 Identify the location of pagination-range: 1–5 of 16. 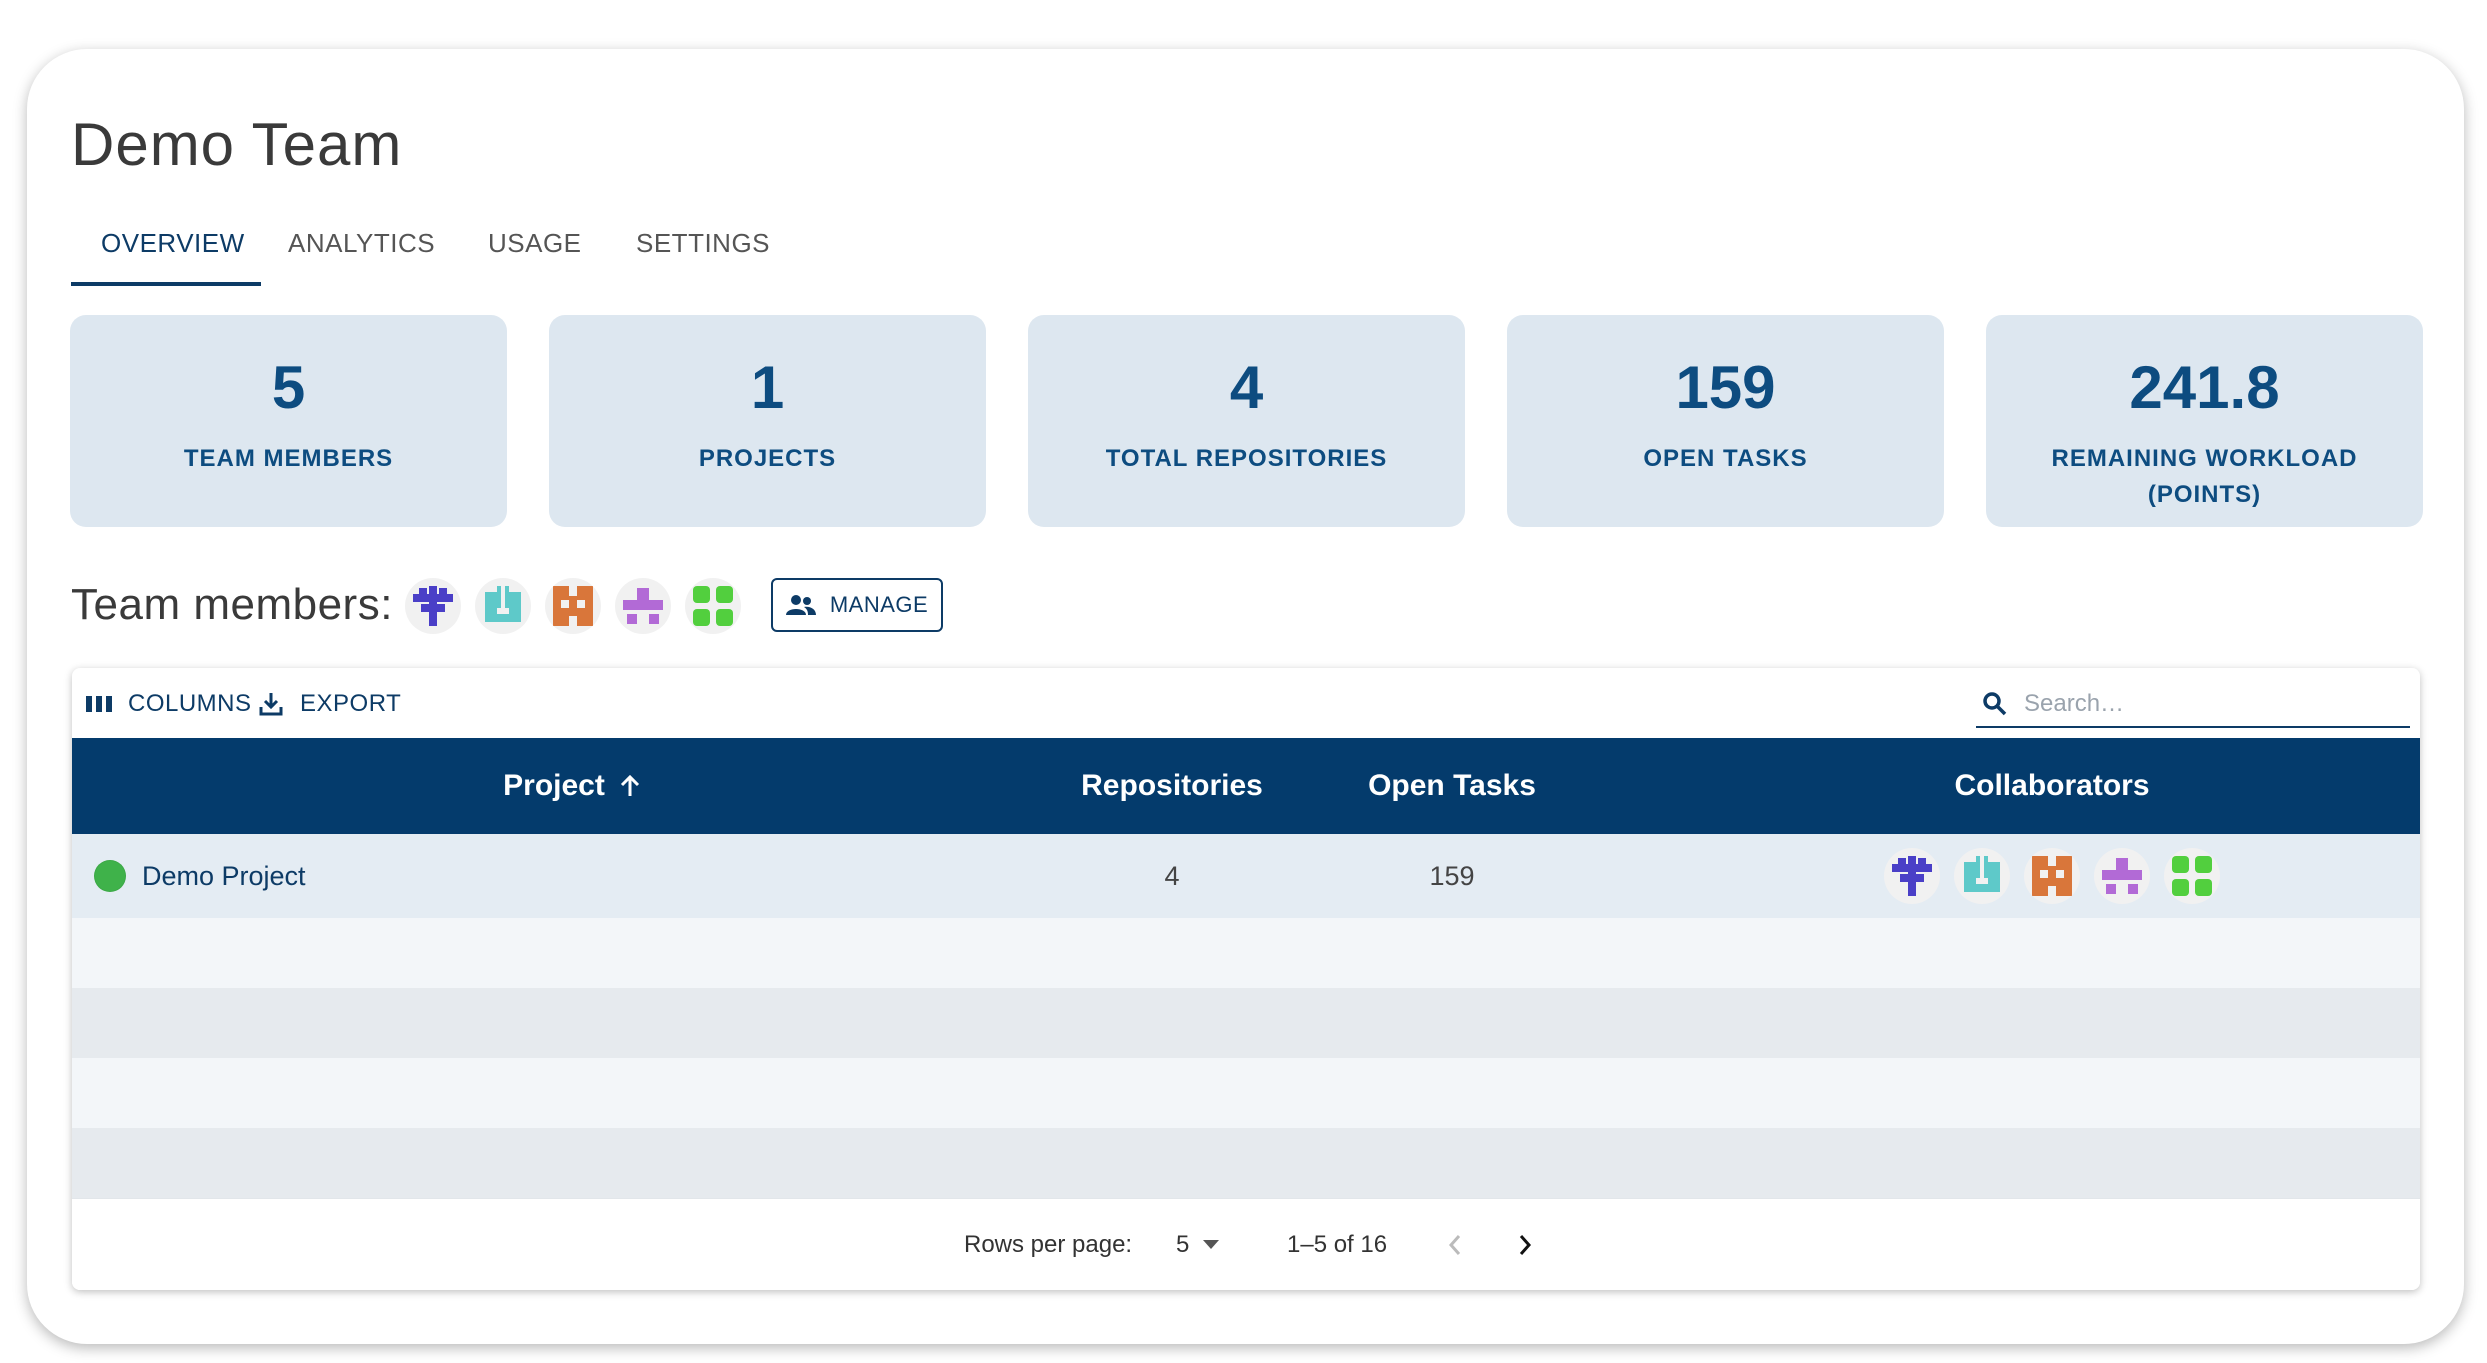
(1337, 1244).